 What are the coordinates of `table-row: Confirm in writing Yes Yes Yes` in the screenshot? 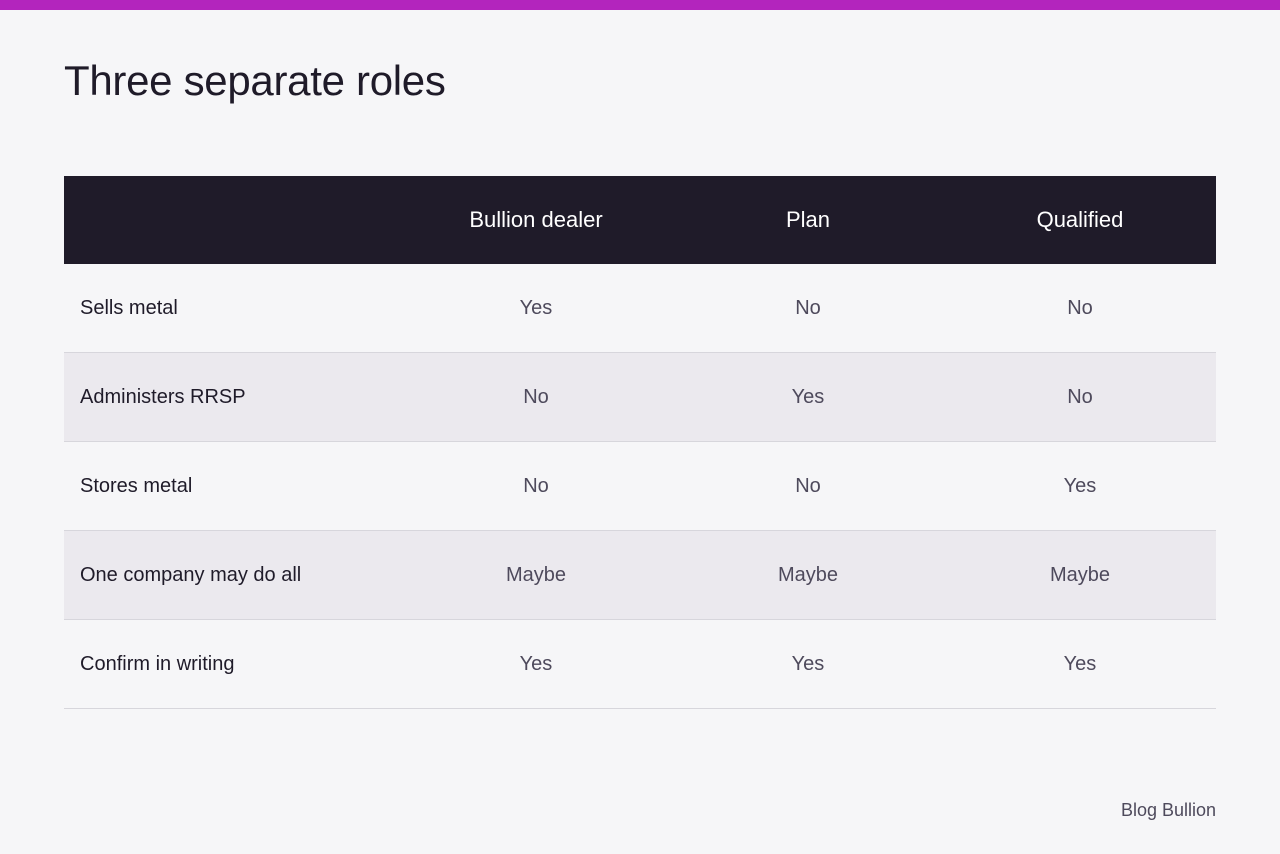 It's located at (640, 664).